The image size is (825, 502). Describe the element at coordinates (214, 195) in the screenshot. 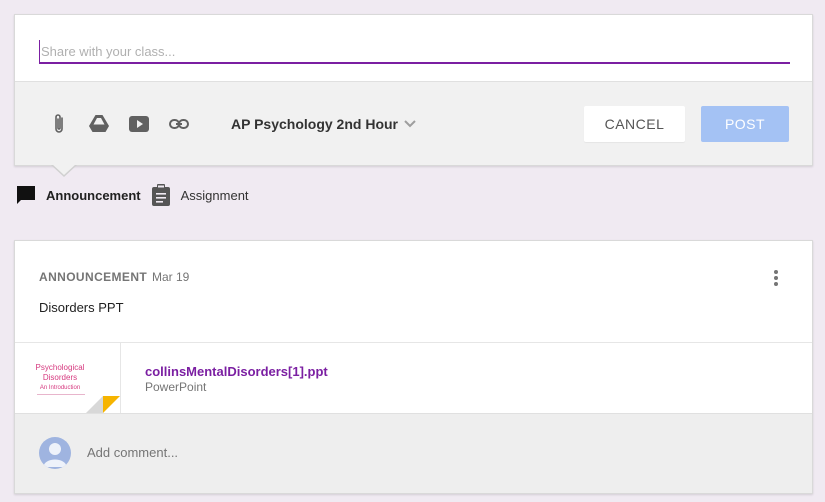

I see `assignment-label: Assignment` at that location.